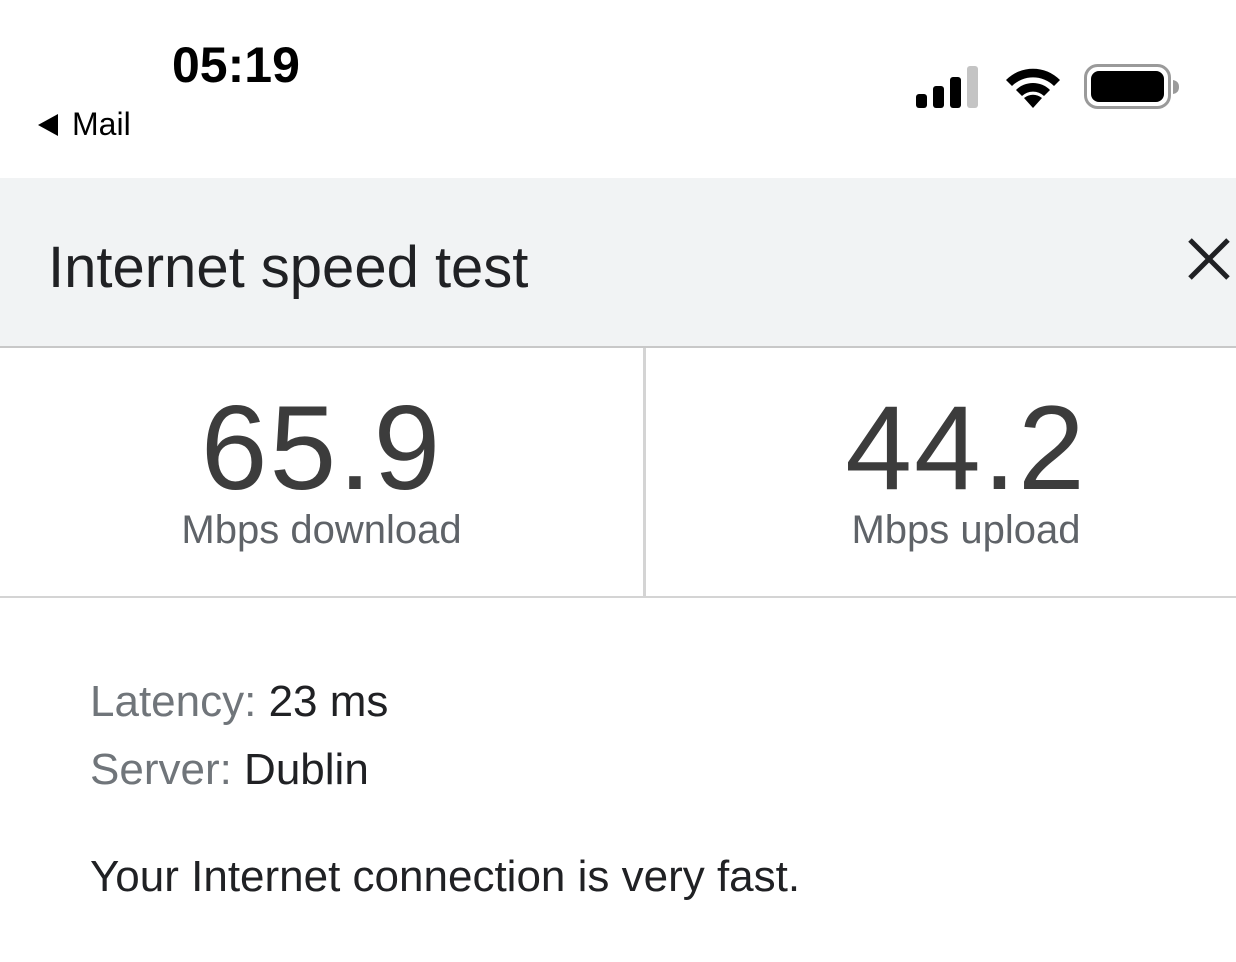  I want to click on close-icon, so click(1208, 260).